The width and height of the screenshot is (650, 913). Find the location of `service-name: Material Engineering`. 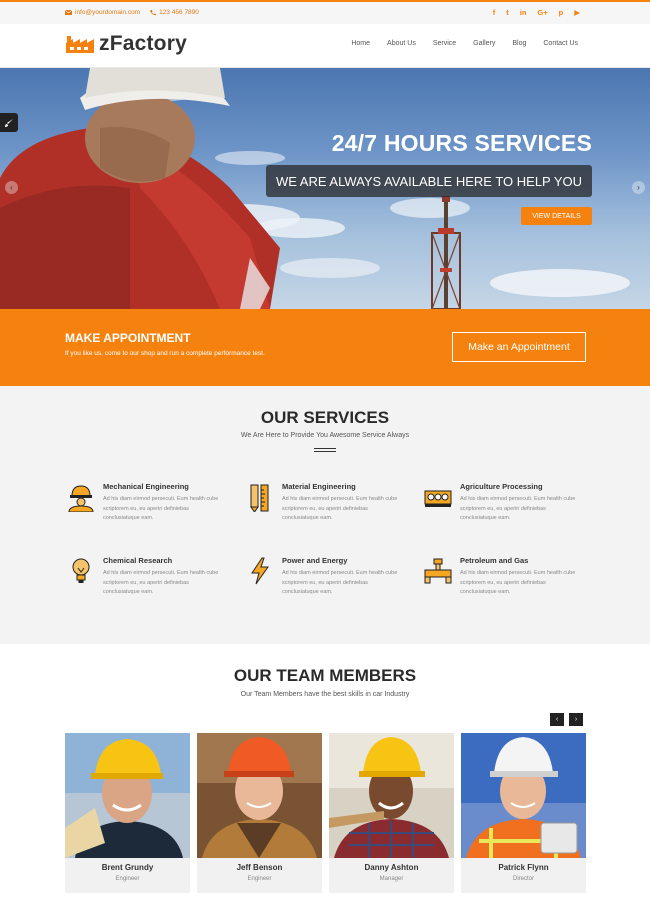

service-name: Material Engineering is located at coordinates (319, 486).